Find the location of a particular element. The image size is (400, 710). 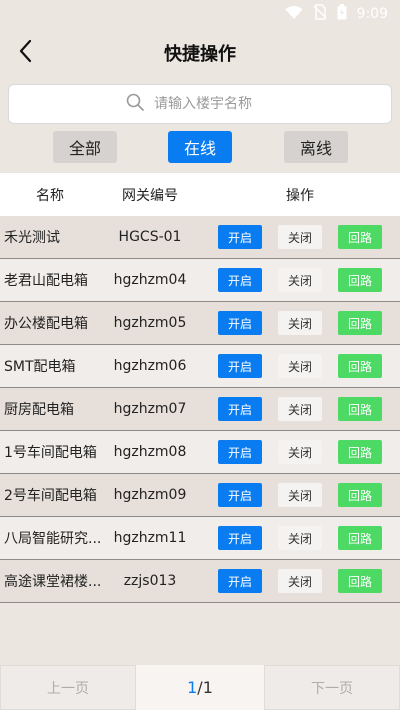

table-row: 八局智能研究... hgzhzm11 开启 关闭 回路 is located at coordinates (200, 538).